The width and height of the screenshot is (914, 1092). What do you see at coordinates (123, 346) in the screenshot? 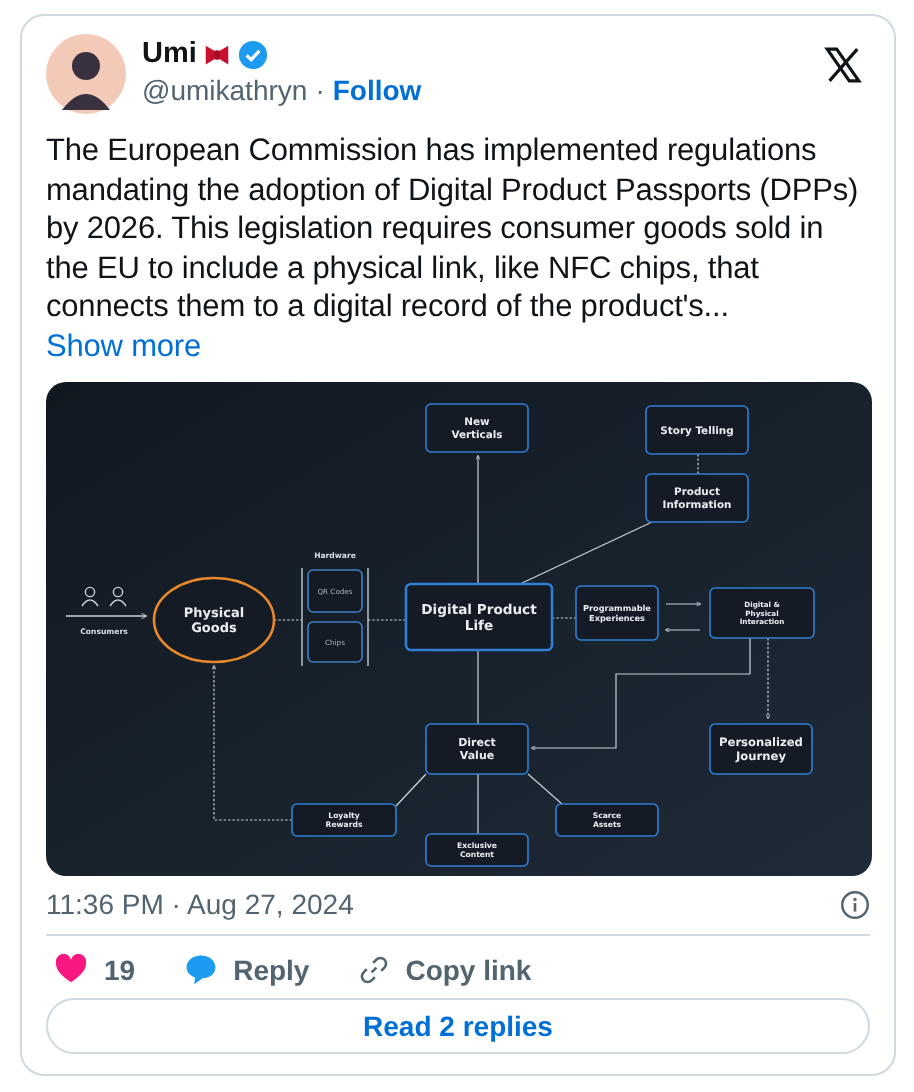
I see `show-more-link: Show more` at bounding box center [123, 346].